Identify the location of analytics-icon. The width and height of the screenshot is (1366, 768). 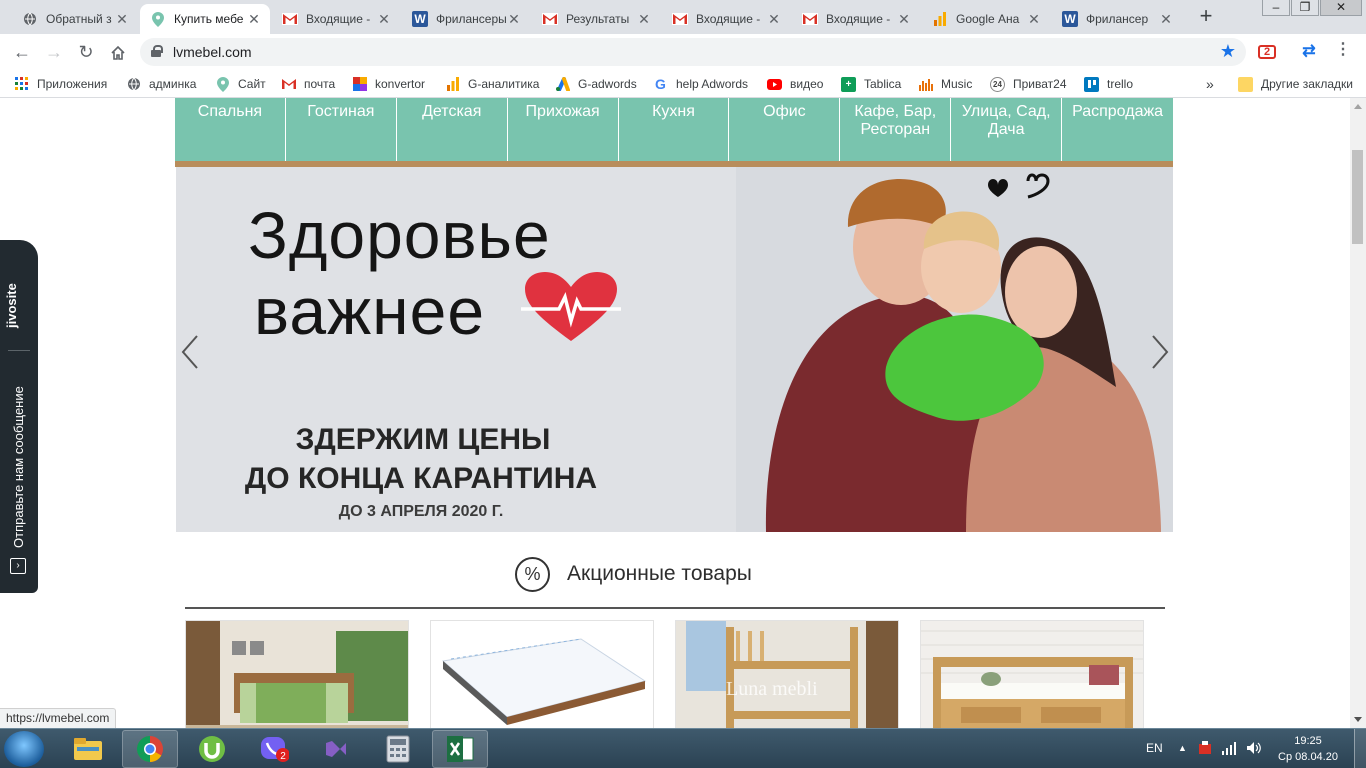
(452, 84).